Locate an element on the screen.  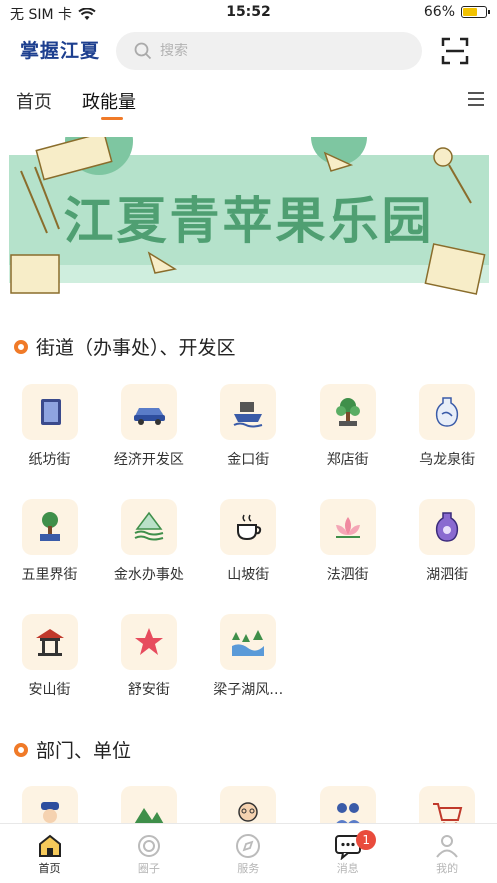
grid-item: 纸坊街 is located at coordinates (49, 426).